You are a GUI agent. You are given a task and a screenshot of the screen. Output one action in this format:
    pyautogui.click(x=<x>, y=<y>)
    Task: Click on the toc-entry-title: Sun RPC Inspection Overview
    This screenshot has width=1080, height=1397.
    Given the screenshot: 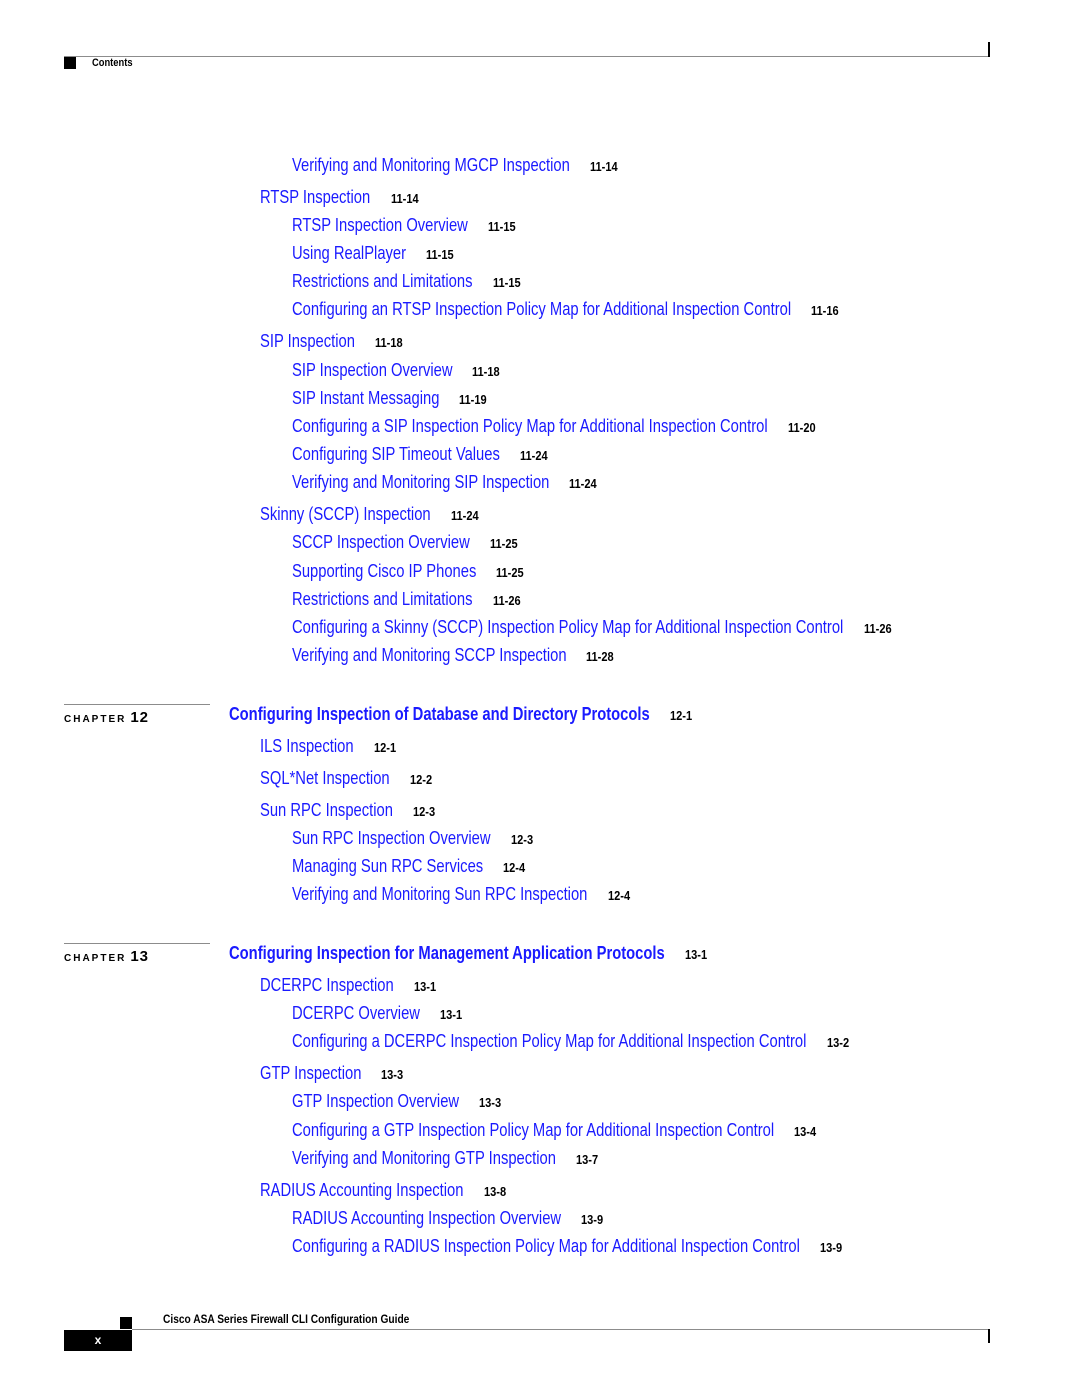 What is the action you would take?
    pyautogui.click(x=391, y=838)
    